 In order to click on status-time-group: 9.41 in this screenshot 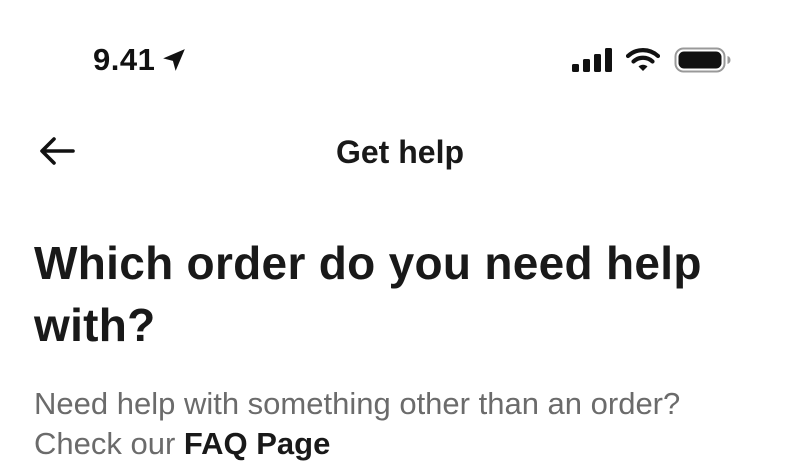, I will do `click(140, 60)`.